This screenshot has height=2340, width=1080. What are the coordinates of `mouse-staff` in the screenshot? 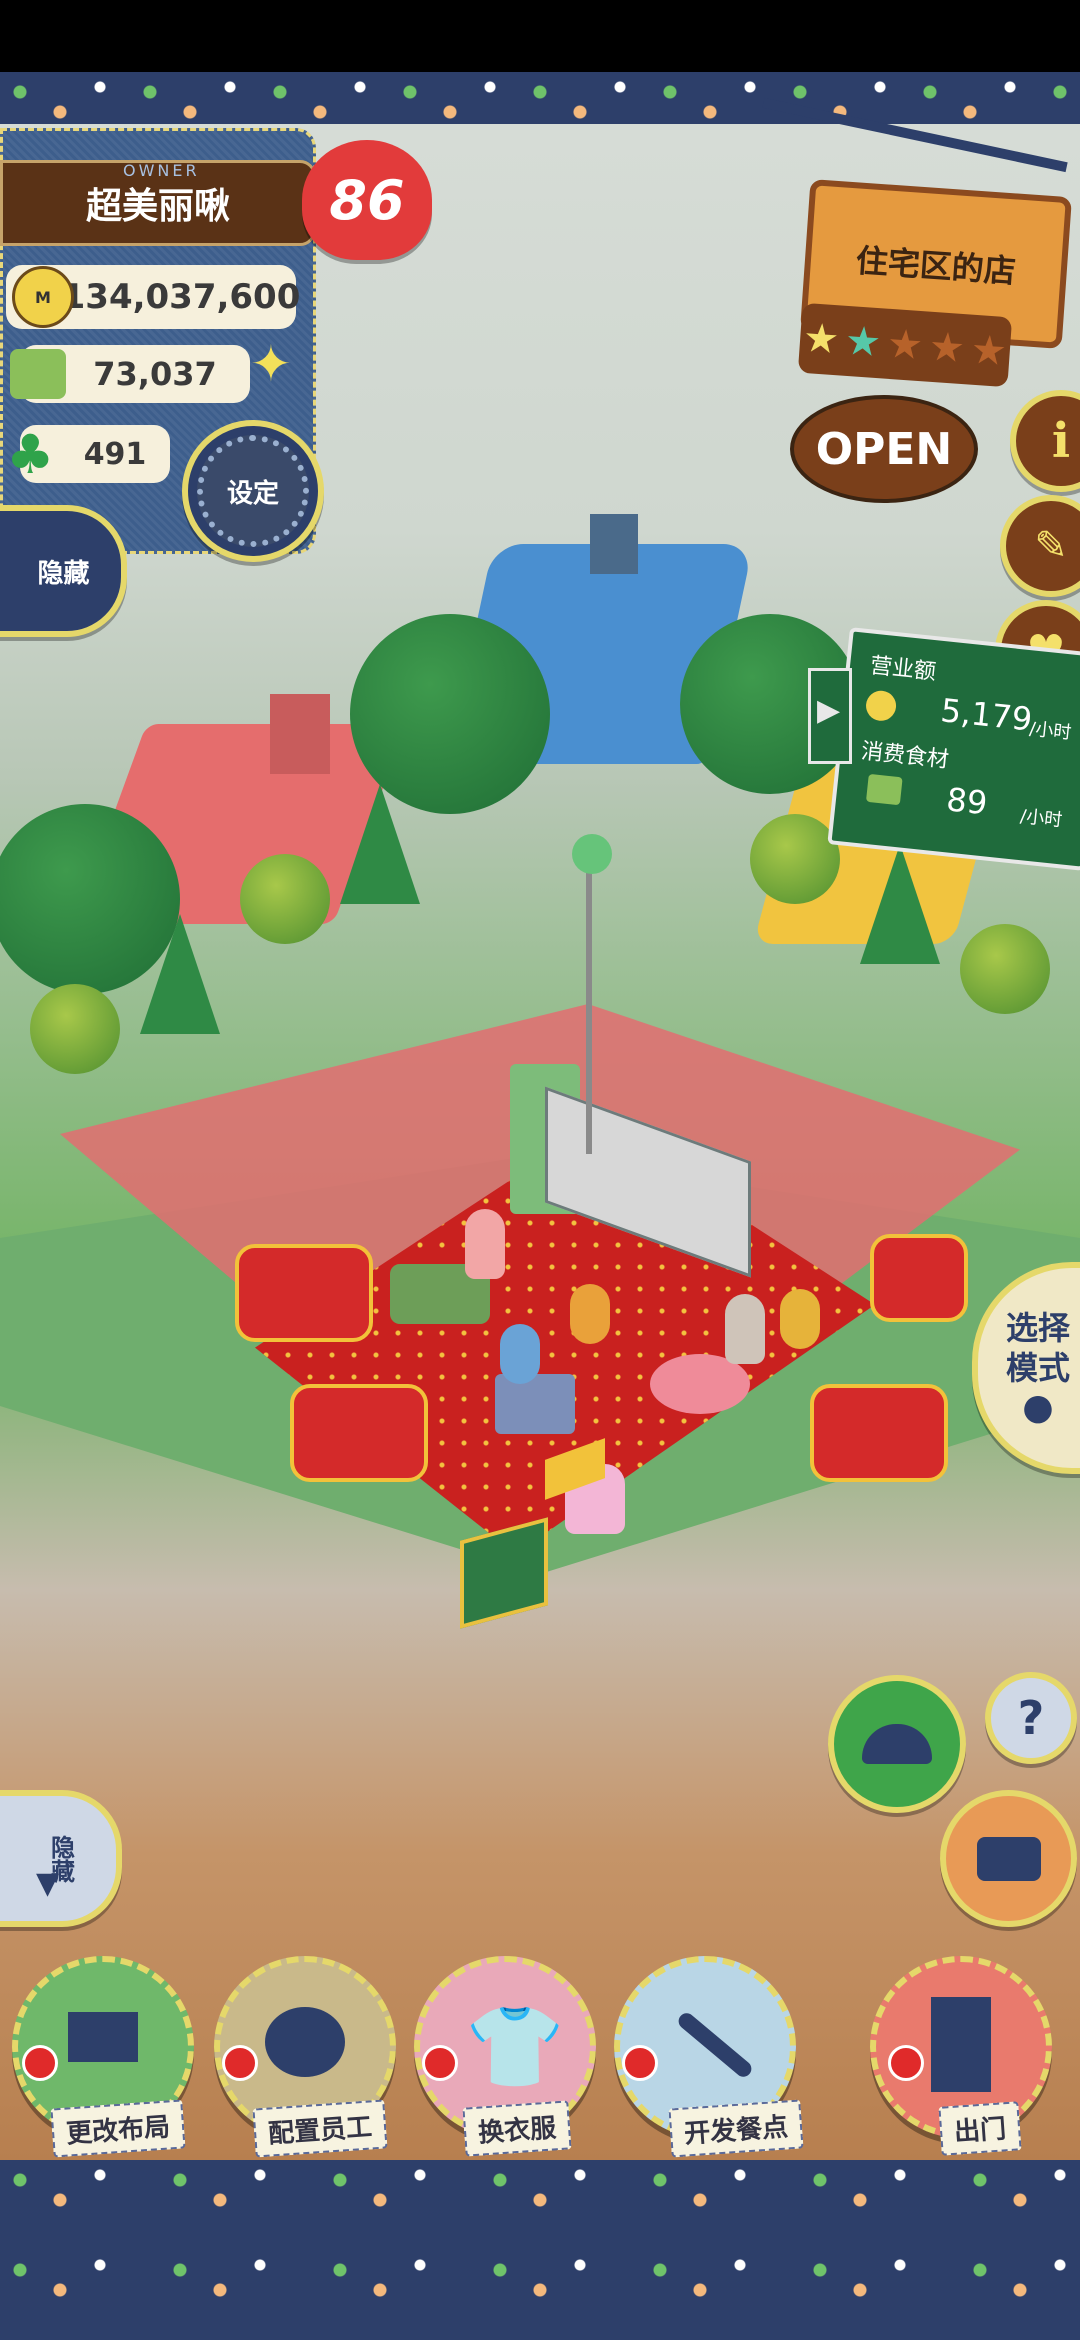 It's located at (745, 1329).